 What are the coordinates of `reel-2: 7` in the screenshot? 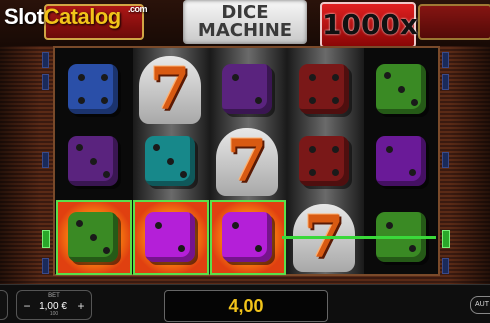 It's located at (171, 161).